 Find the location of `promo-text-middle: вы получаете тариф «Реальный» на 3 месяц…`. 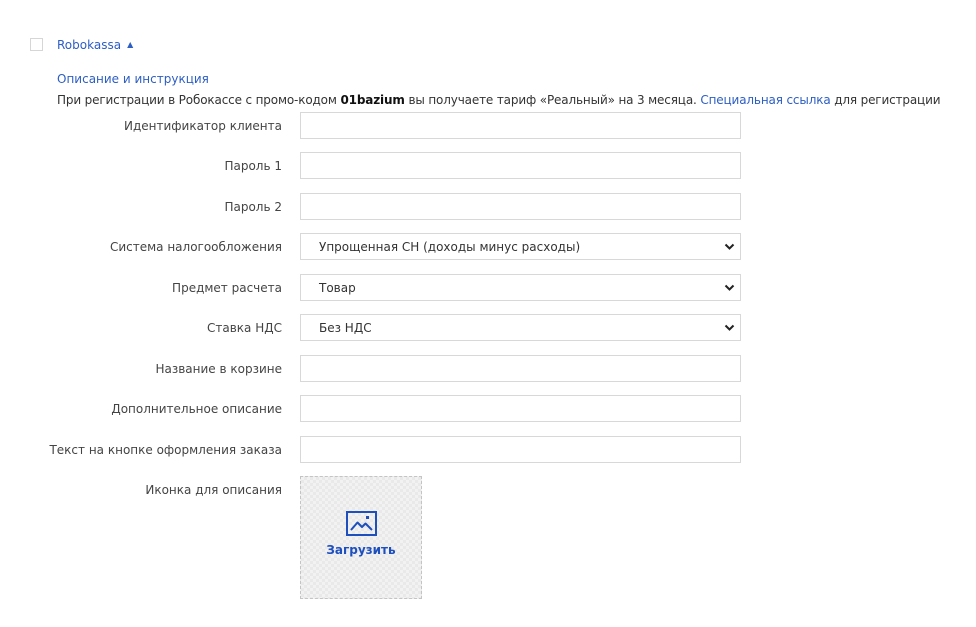

promo-text-middle: вы получаете тариф «Реальный» на 3 месяц… is located at coordinates (552, 100).